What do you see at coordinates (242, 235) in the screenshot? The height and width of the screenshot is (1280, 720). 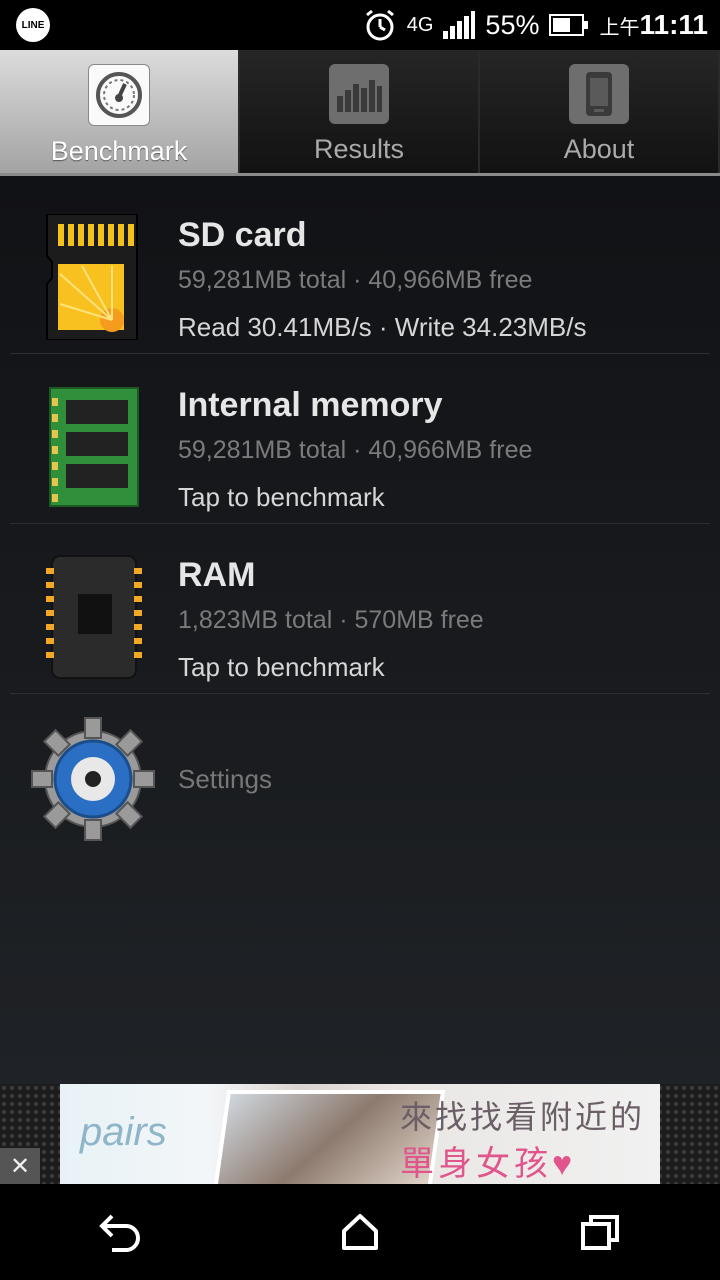 I see `item-title: SD card` at bounding box center [242, 235].